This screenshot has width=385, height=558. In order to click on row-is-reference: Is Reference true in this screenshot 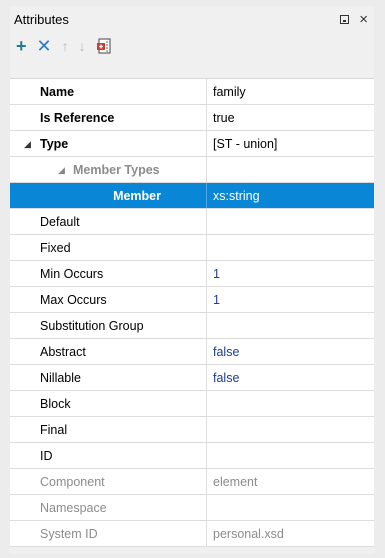, I will do `click(192, 118)`.